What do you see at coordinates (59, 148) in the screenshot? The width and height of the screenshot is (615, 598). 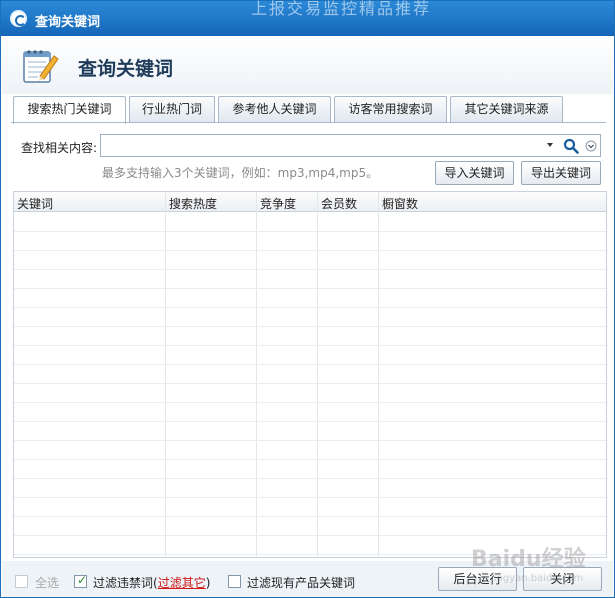 I see `search-label: 查找相关内容:` at bounding box center [59, 148].